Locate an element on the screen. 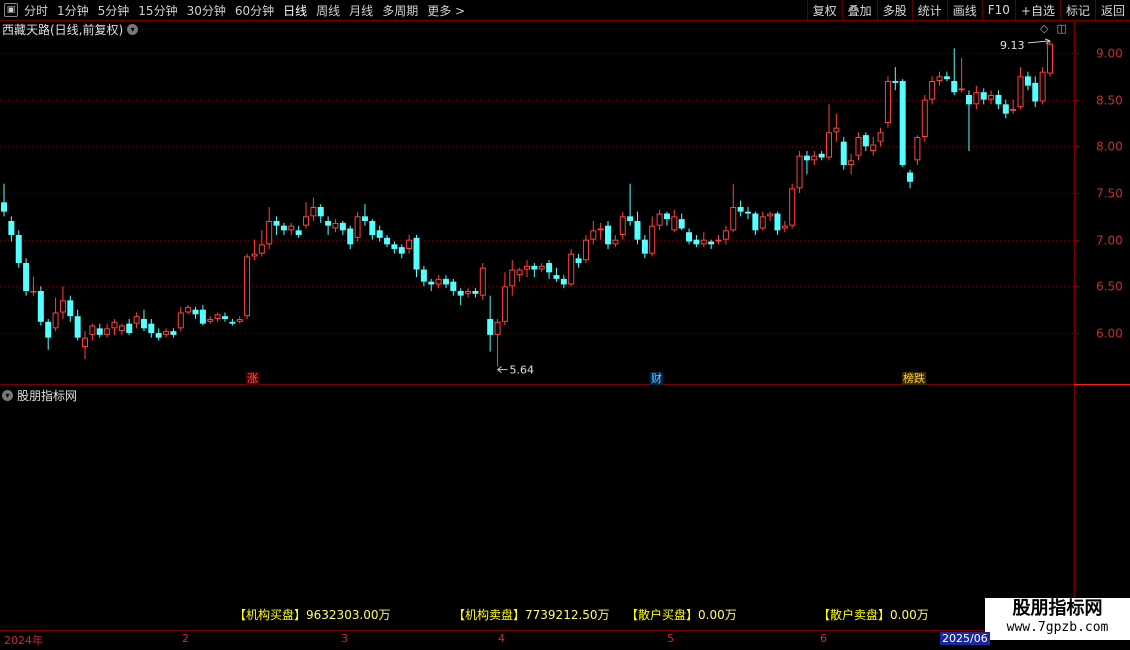 Image resolution: width=1130 pixels, height=650 pixels. price-tick-label: 6.00 is located at coordinates (1109, 334).